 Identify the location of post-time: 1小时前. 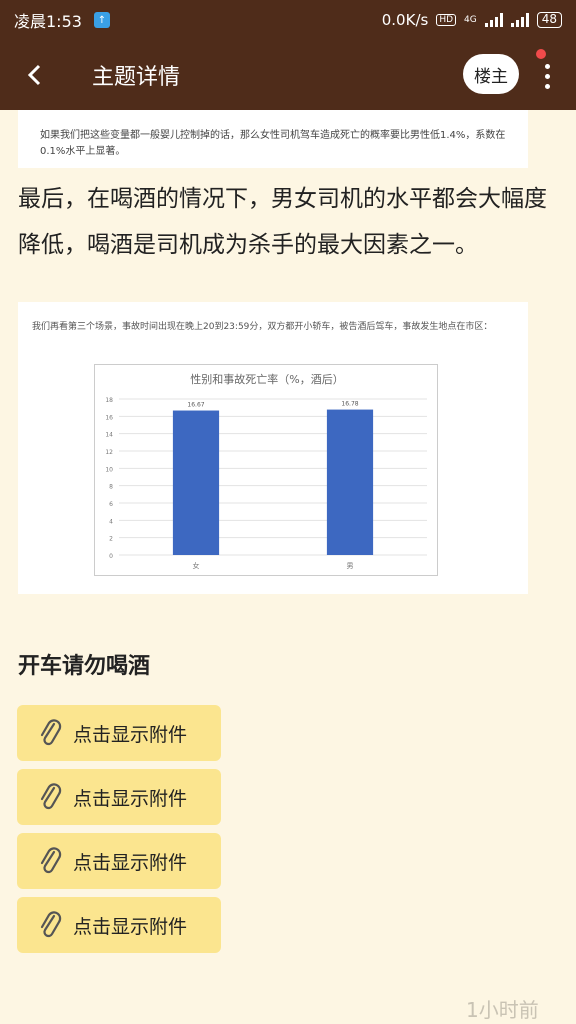
(502, 1010).